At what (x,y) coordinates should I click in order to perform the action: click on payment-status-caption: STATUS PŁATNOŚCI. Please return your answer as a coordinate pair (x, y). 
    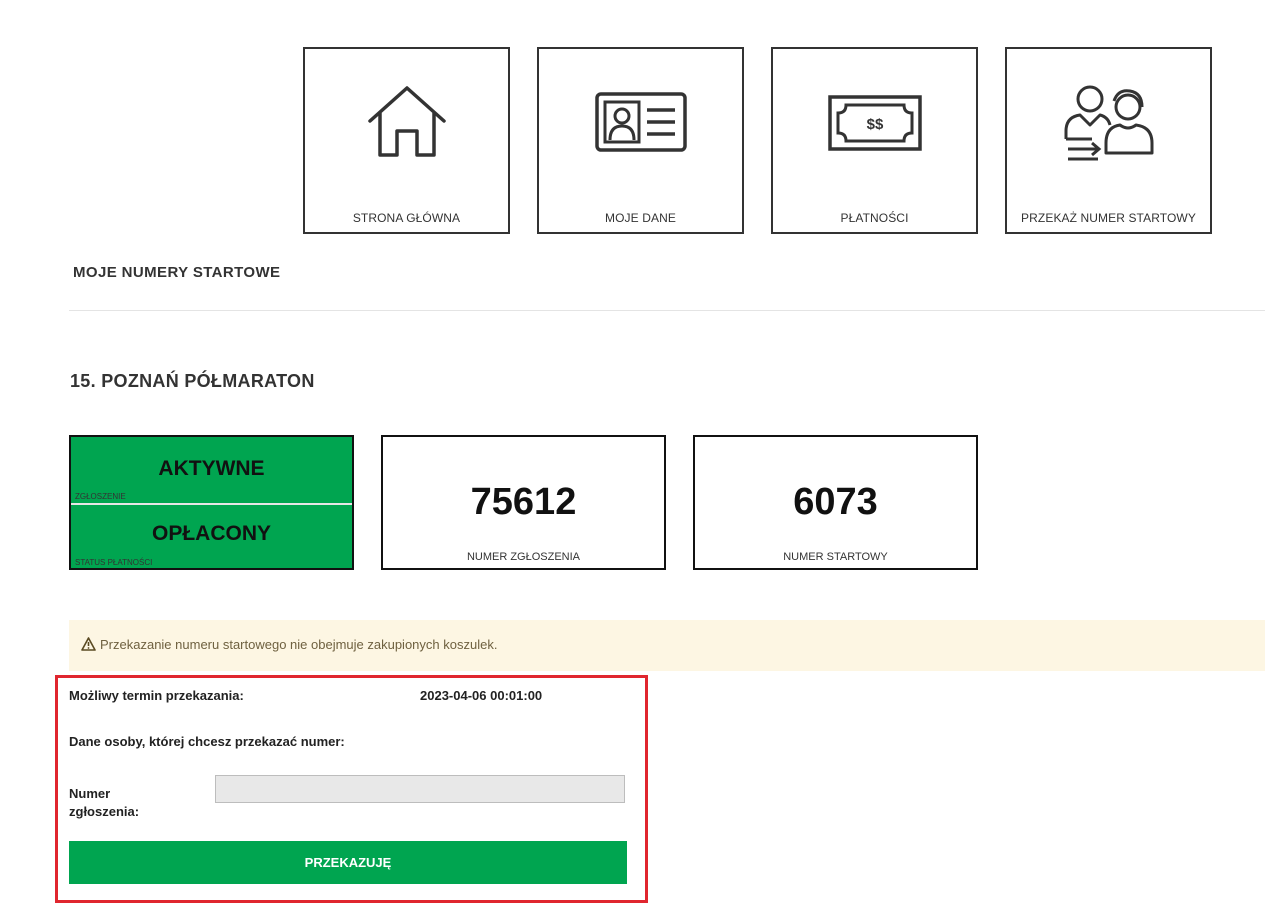
    Looking at the image, I should click on (114, 562).